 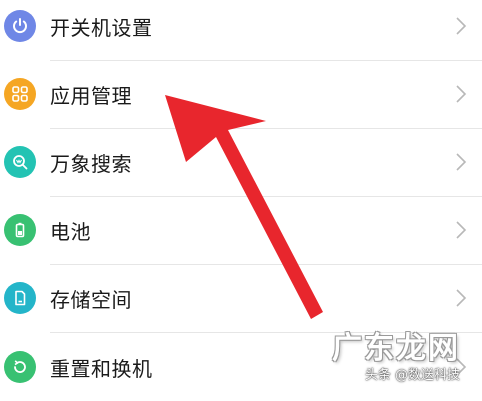 I want to click on search-icon, so click(x=20, y=162).